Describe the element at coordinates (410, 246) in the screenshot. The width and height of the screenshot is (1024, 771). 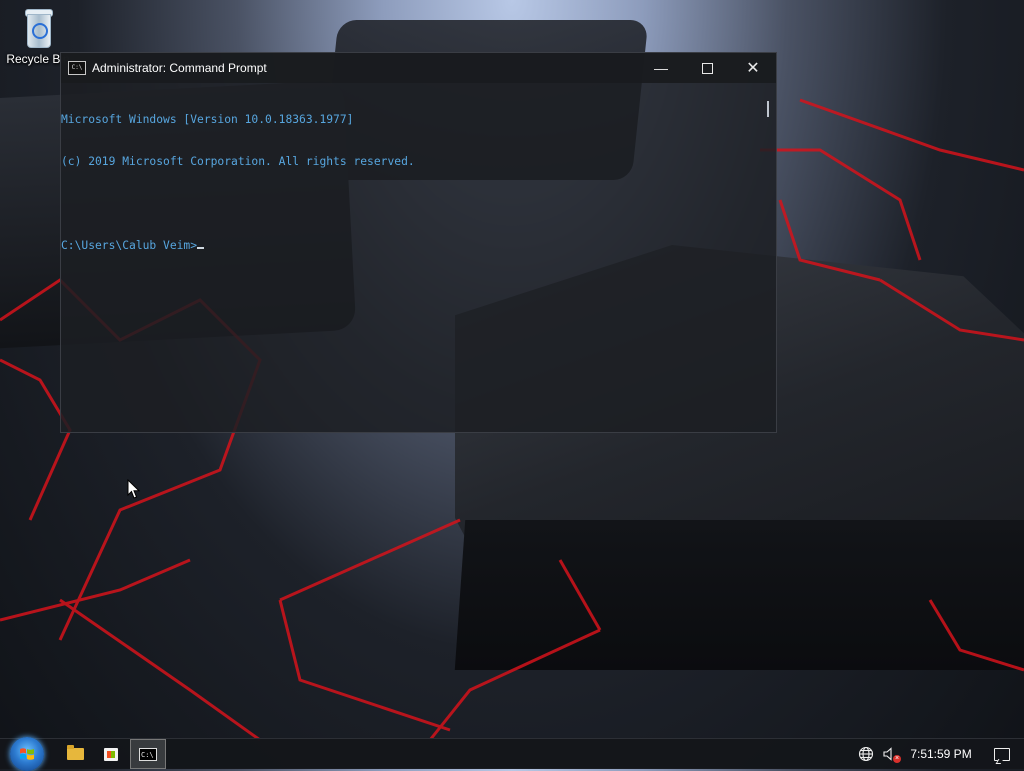
I see `console-prompt-line: C:\Users\Calub Veim>` at that location.